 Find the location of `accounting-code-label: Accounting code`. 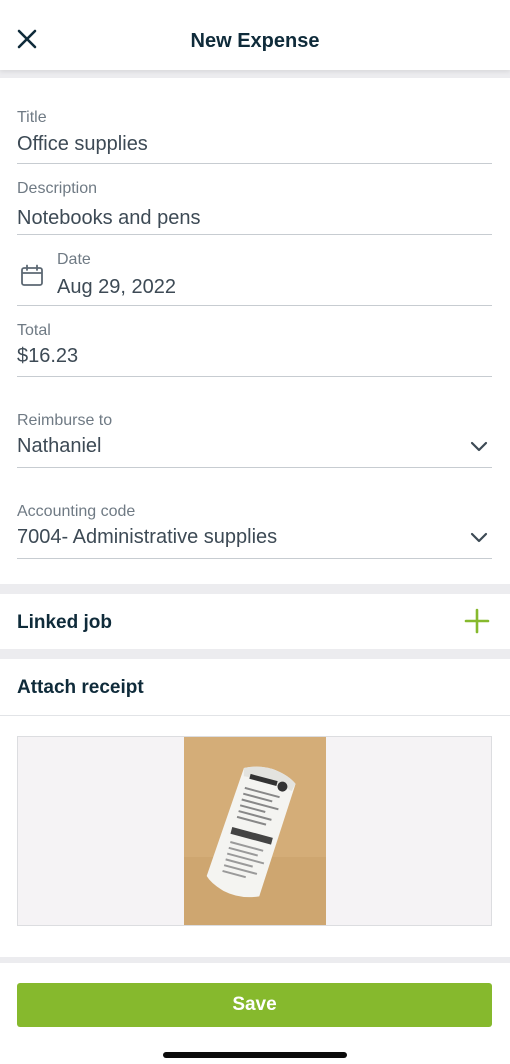

accounting-code-label: Accounting code is located at coordinates (76, 511).